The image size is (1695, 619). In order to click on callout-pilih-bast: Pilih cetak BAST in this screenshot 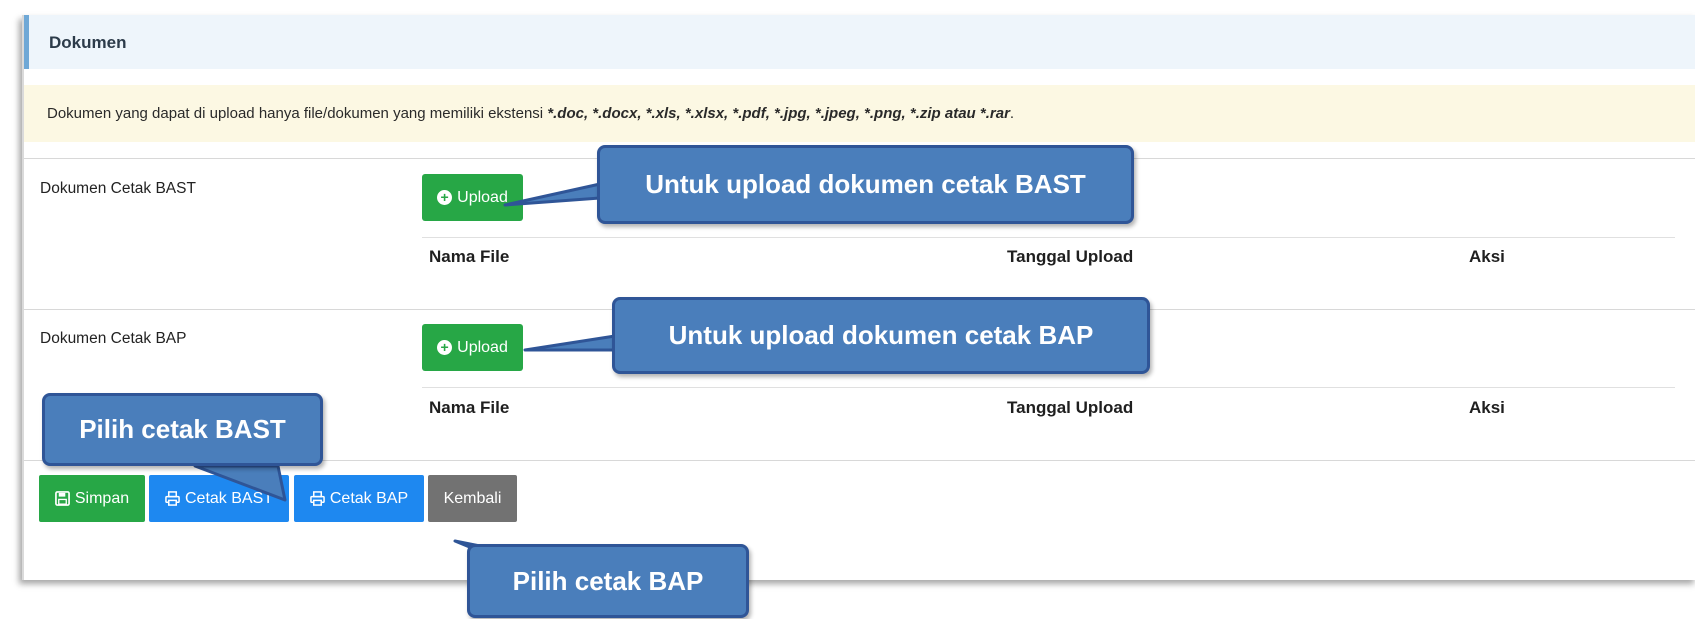, I will do `click(182, 429)`.